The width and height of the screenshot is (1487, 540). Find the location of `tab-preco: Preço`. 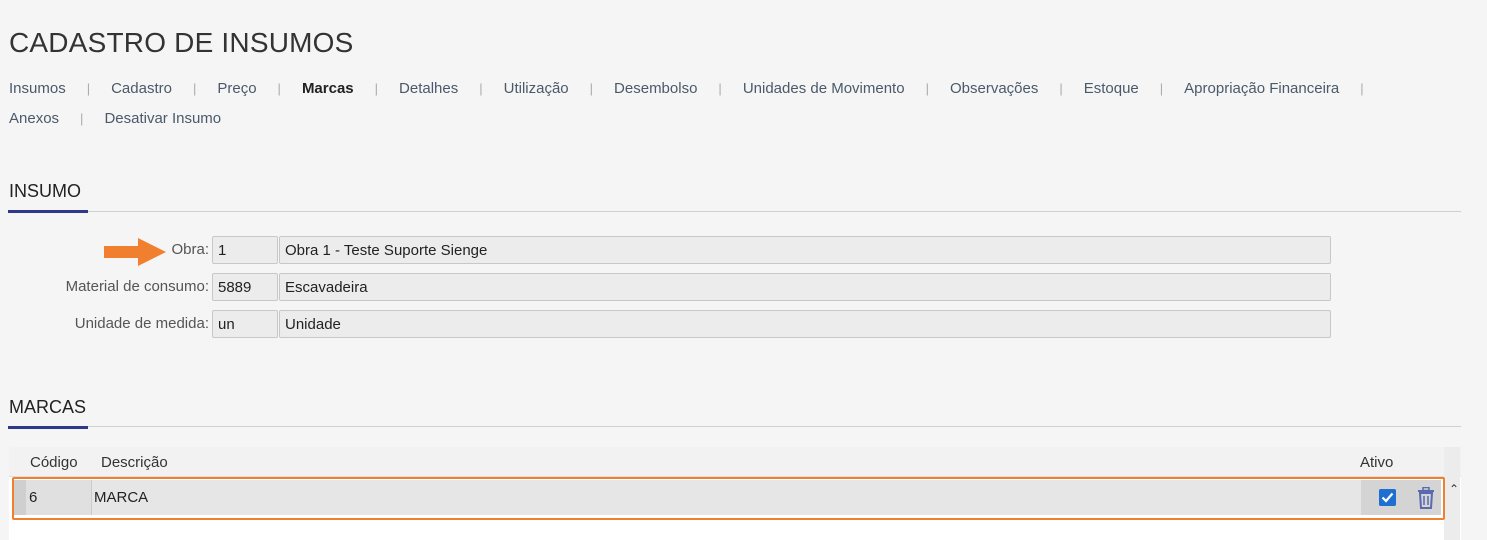

tab-preco: Preço is located at coordinates (236, 88).